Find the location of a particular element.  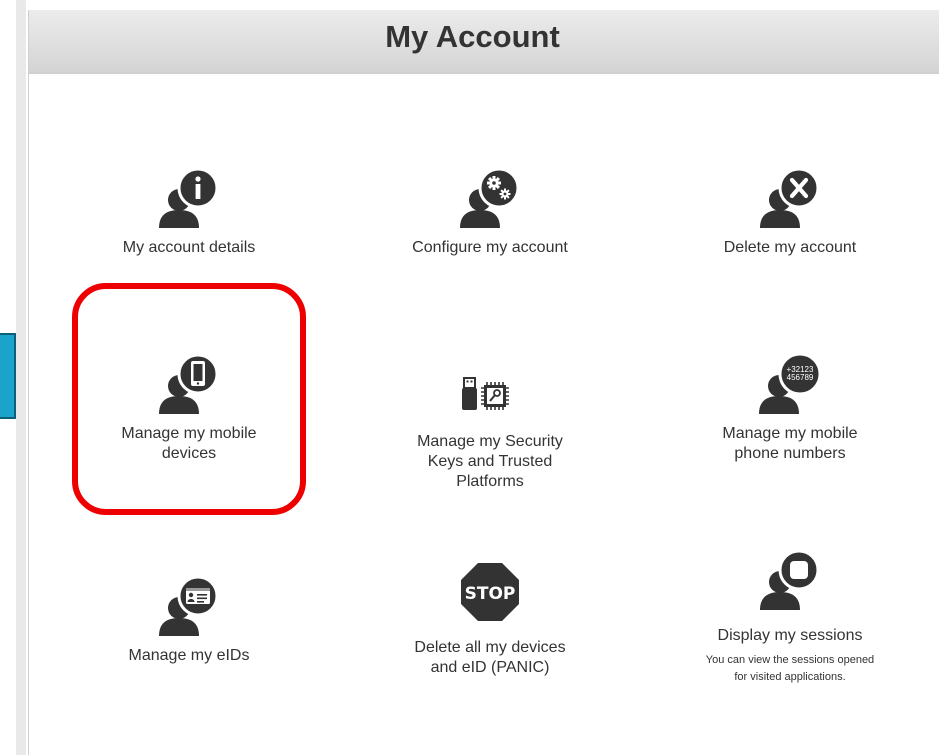

tile-manage-mobile-devices: Manage my mobile devices is located at coordinates (189, 407).